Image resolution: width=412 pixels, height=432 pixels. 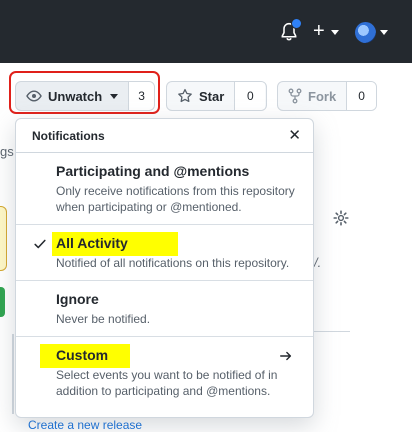 What do you see at coordinates (365, 32) in the screenshot?
I see `avatar` at bounding box center [365, 32].